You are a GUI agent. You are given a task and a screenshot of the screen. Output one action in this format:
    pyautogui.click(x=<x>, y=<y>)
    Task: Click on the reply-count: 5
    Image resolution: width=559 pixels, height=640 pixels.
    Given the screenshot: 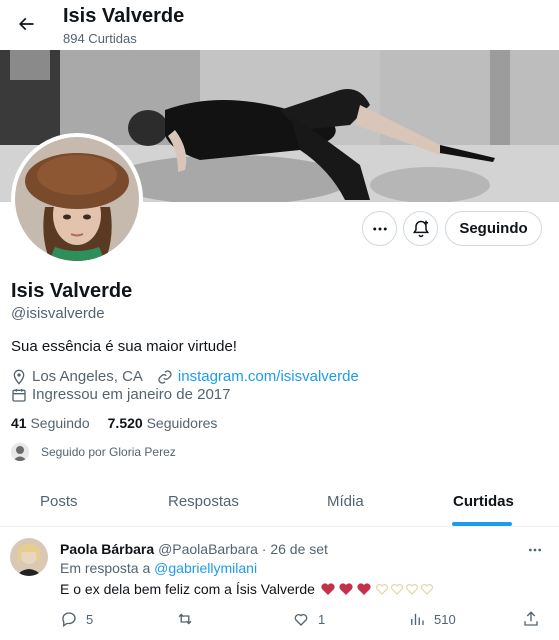 What is the action you would take?
    pyautogui.click(x=90, y=619)
    